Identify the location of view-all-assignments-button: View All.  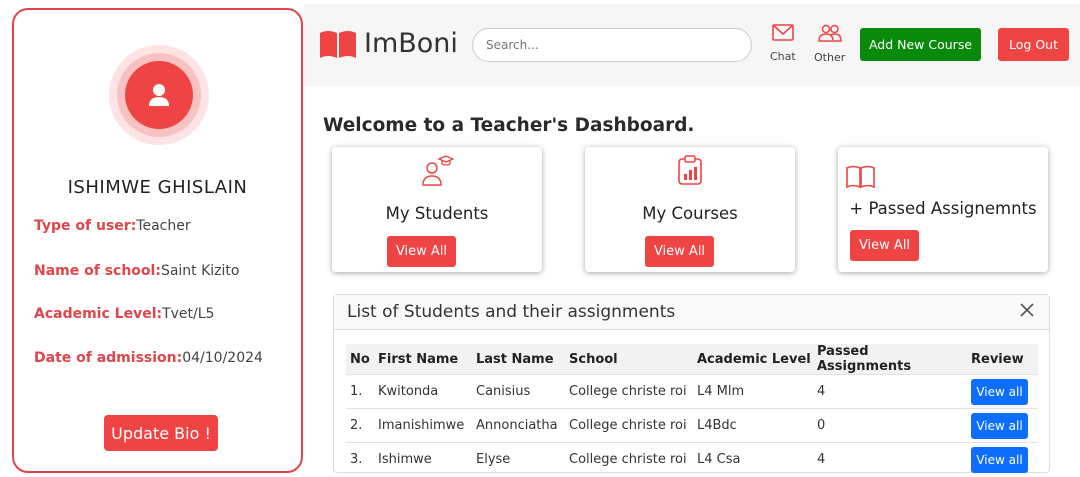
(884, 245).